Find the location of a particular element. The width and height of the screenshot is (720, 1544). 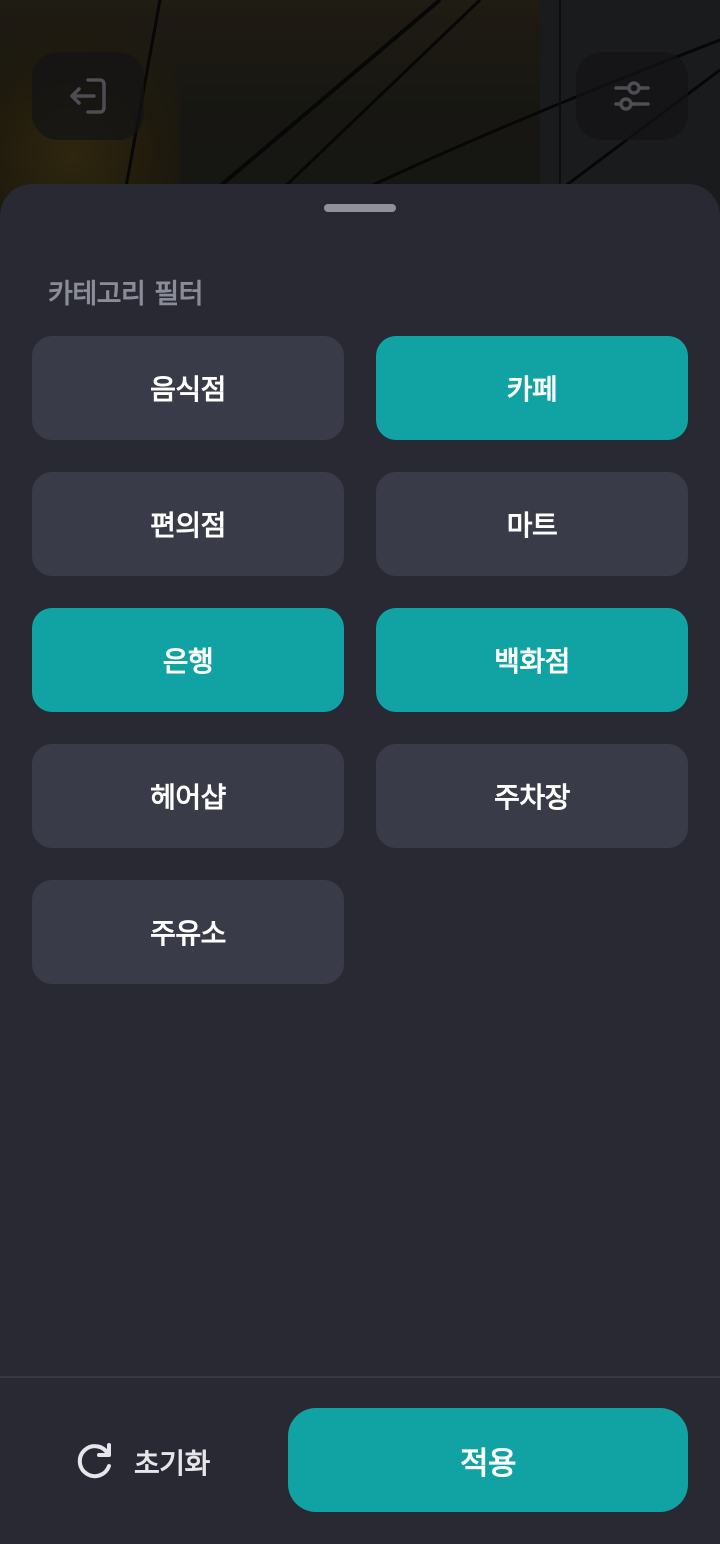

apply-button: 적용 is located at coordinates (488, 1460).